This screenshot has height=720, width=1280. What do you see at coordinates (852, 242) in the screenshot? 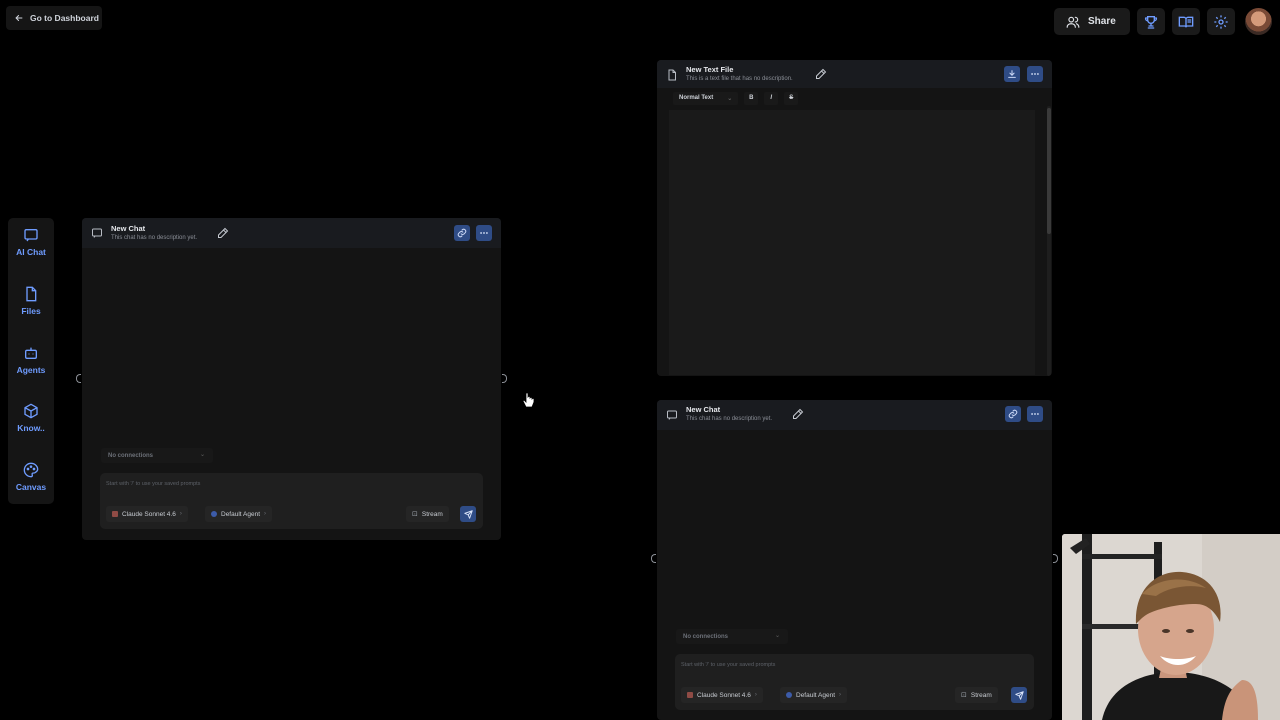
I see `text-editor-area` at bounding box center [852, 242].